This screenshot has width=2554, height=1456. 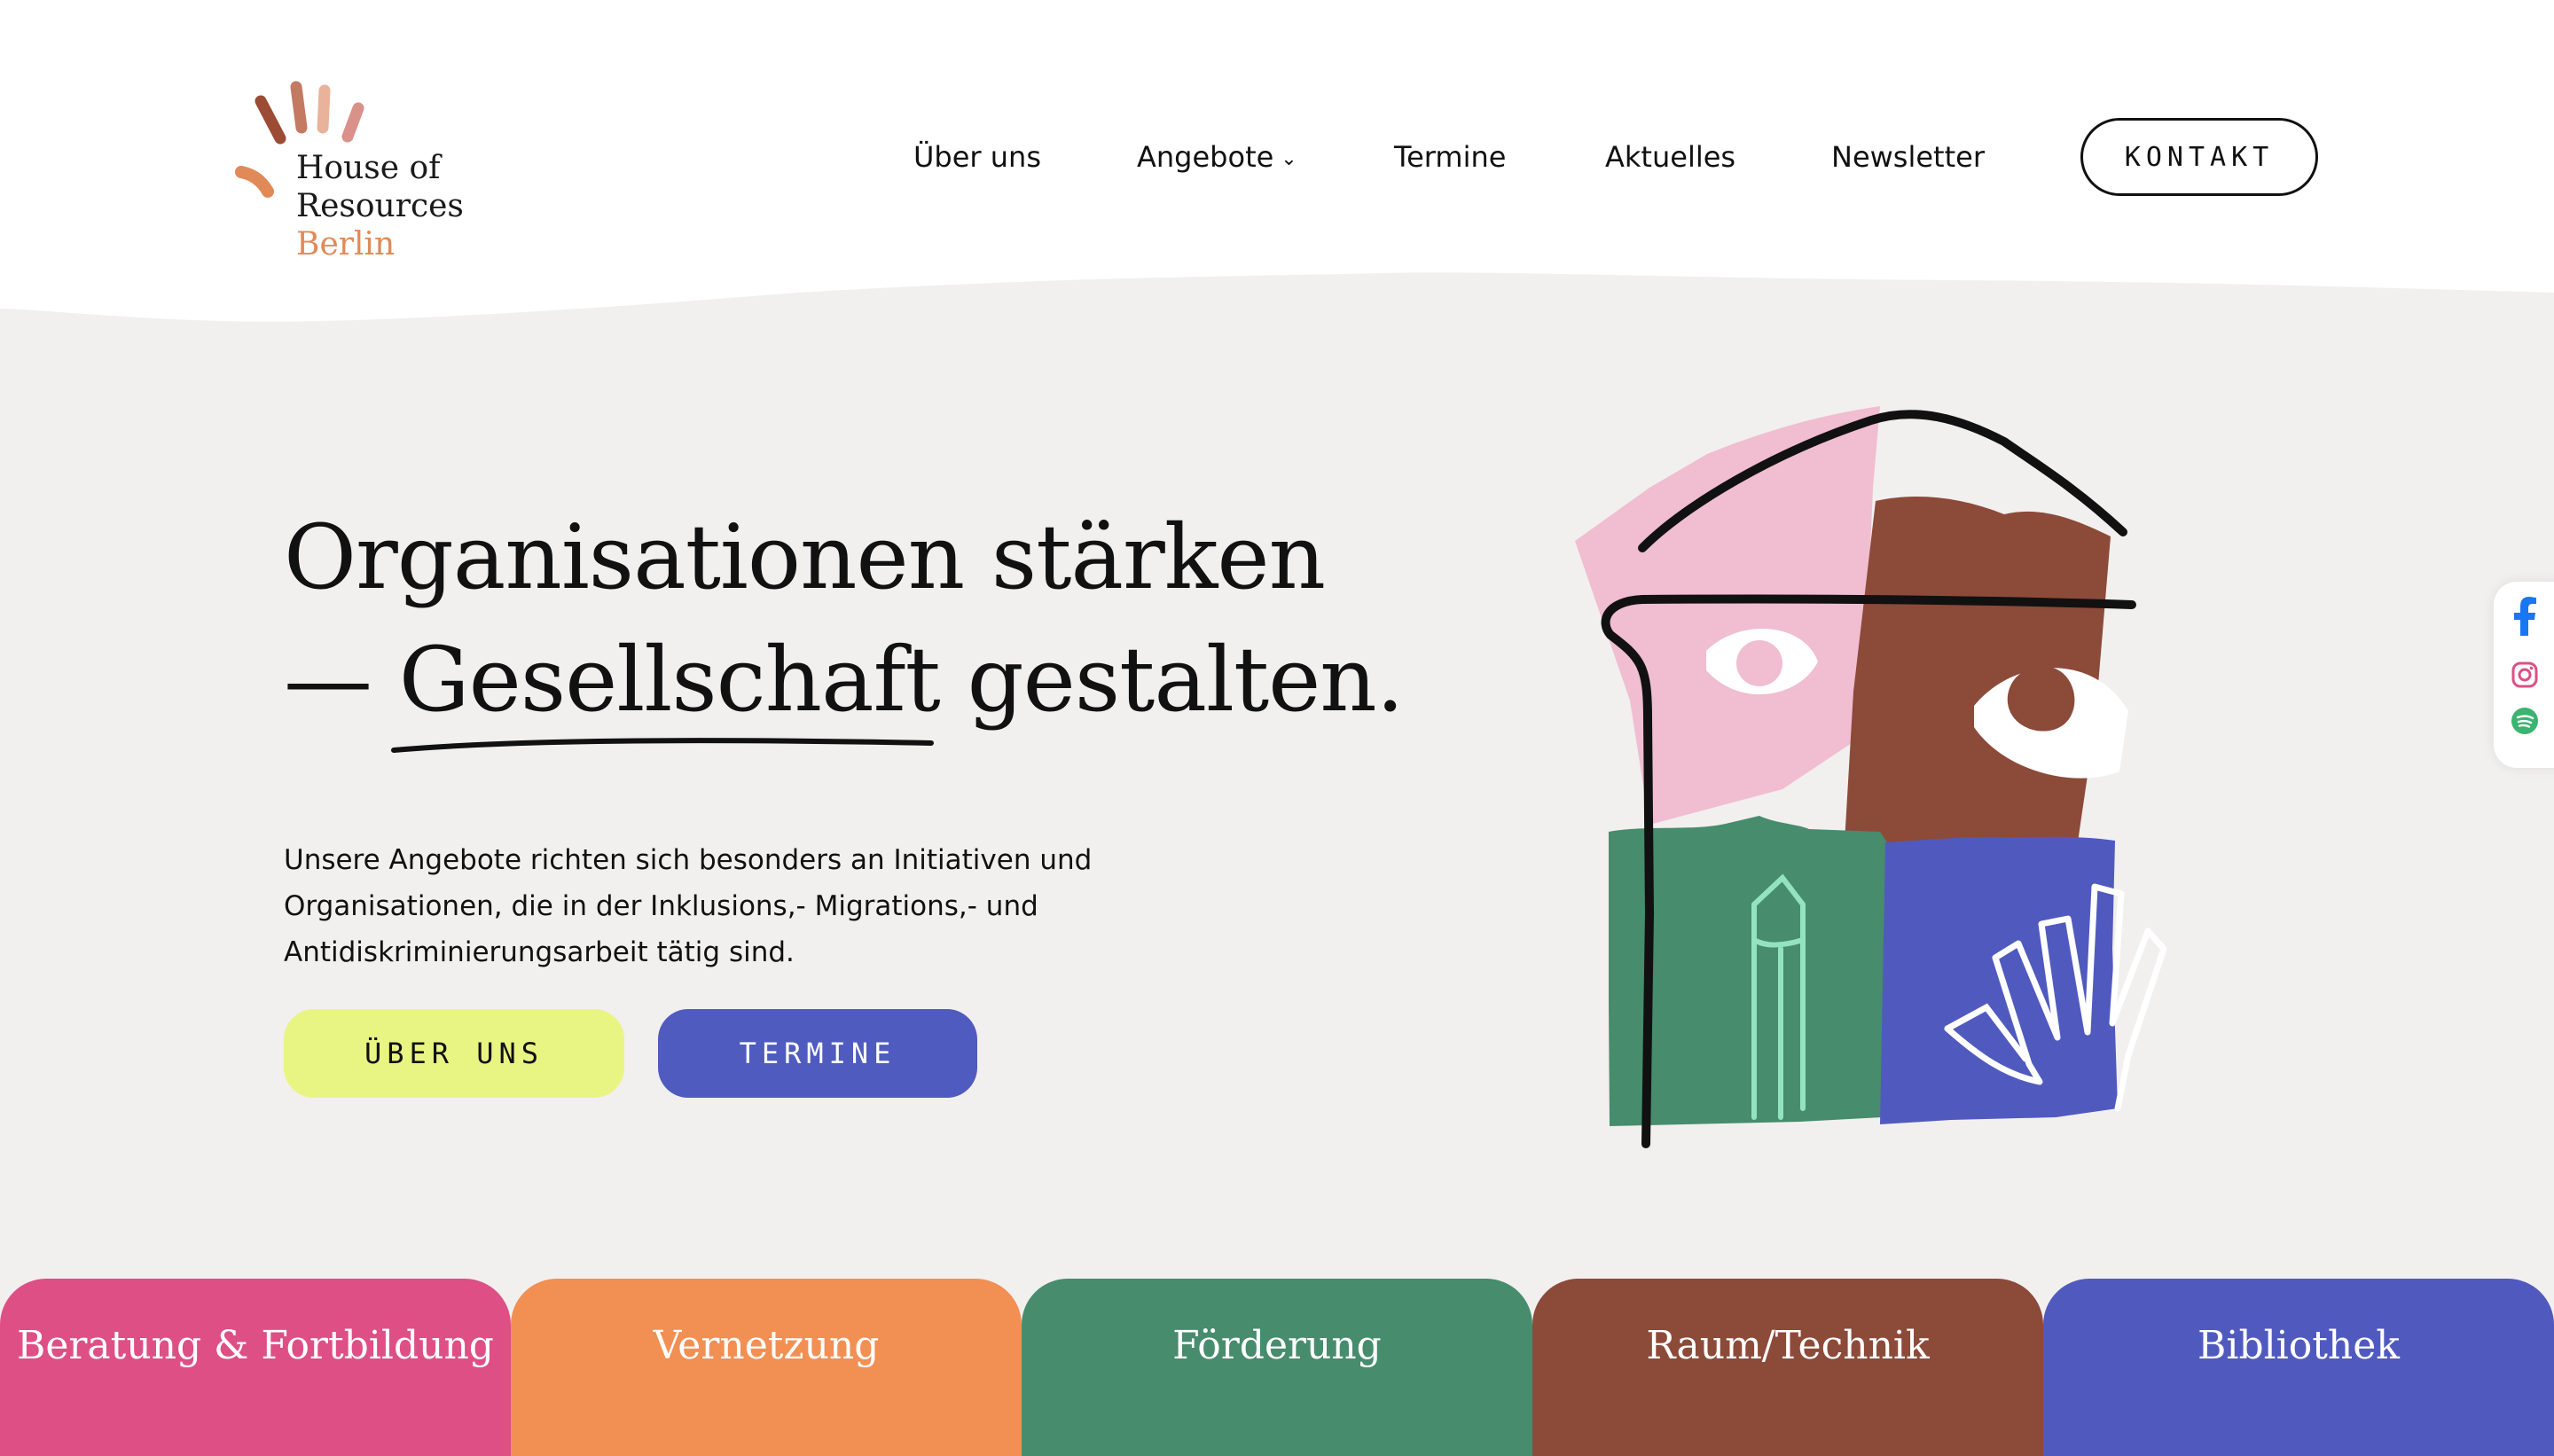 I want to click on tile-bibliothek: Bibliothek, so click(x=2298, y=1367).